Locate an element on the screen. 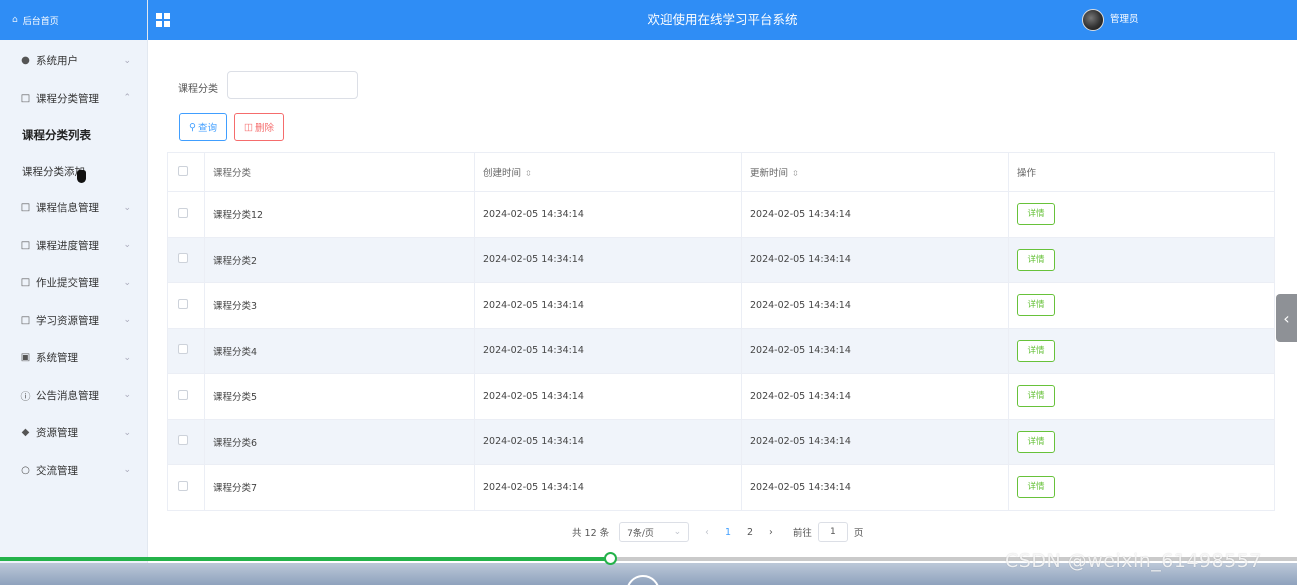  search-button: ⚲ 查询 is located at coordinates (203, 127).